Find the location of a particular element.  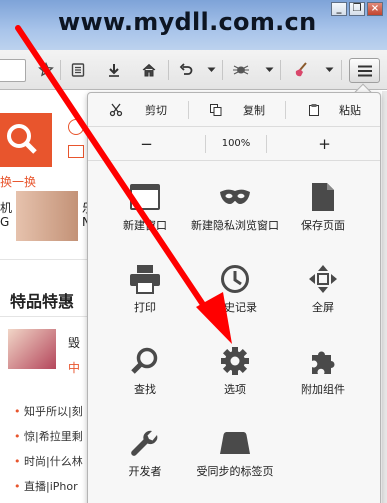

history-label: 历史记录 is located at coordinates (235, 307).